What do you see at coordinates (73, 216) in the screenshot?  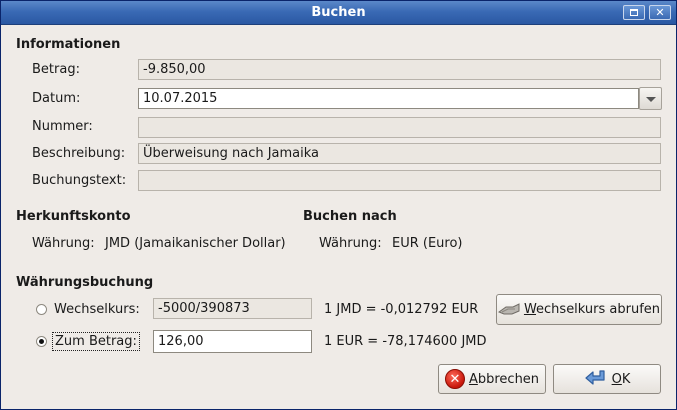 I see `herkunftskonto-heading: Herkunftskonto` at bounding box center [73, 216].